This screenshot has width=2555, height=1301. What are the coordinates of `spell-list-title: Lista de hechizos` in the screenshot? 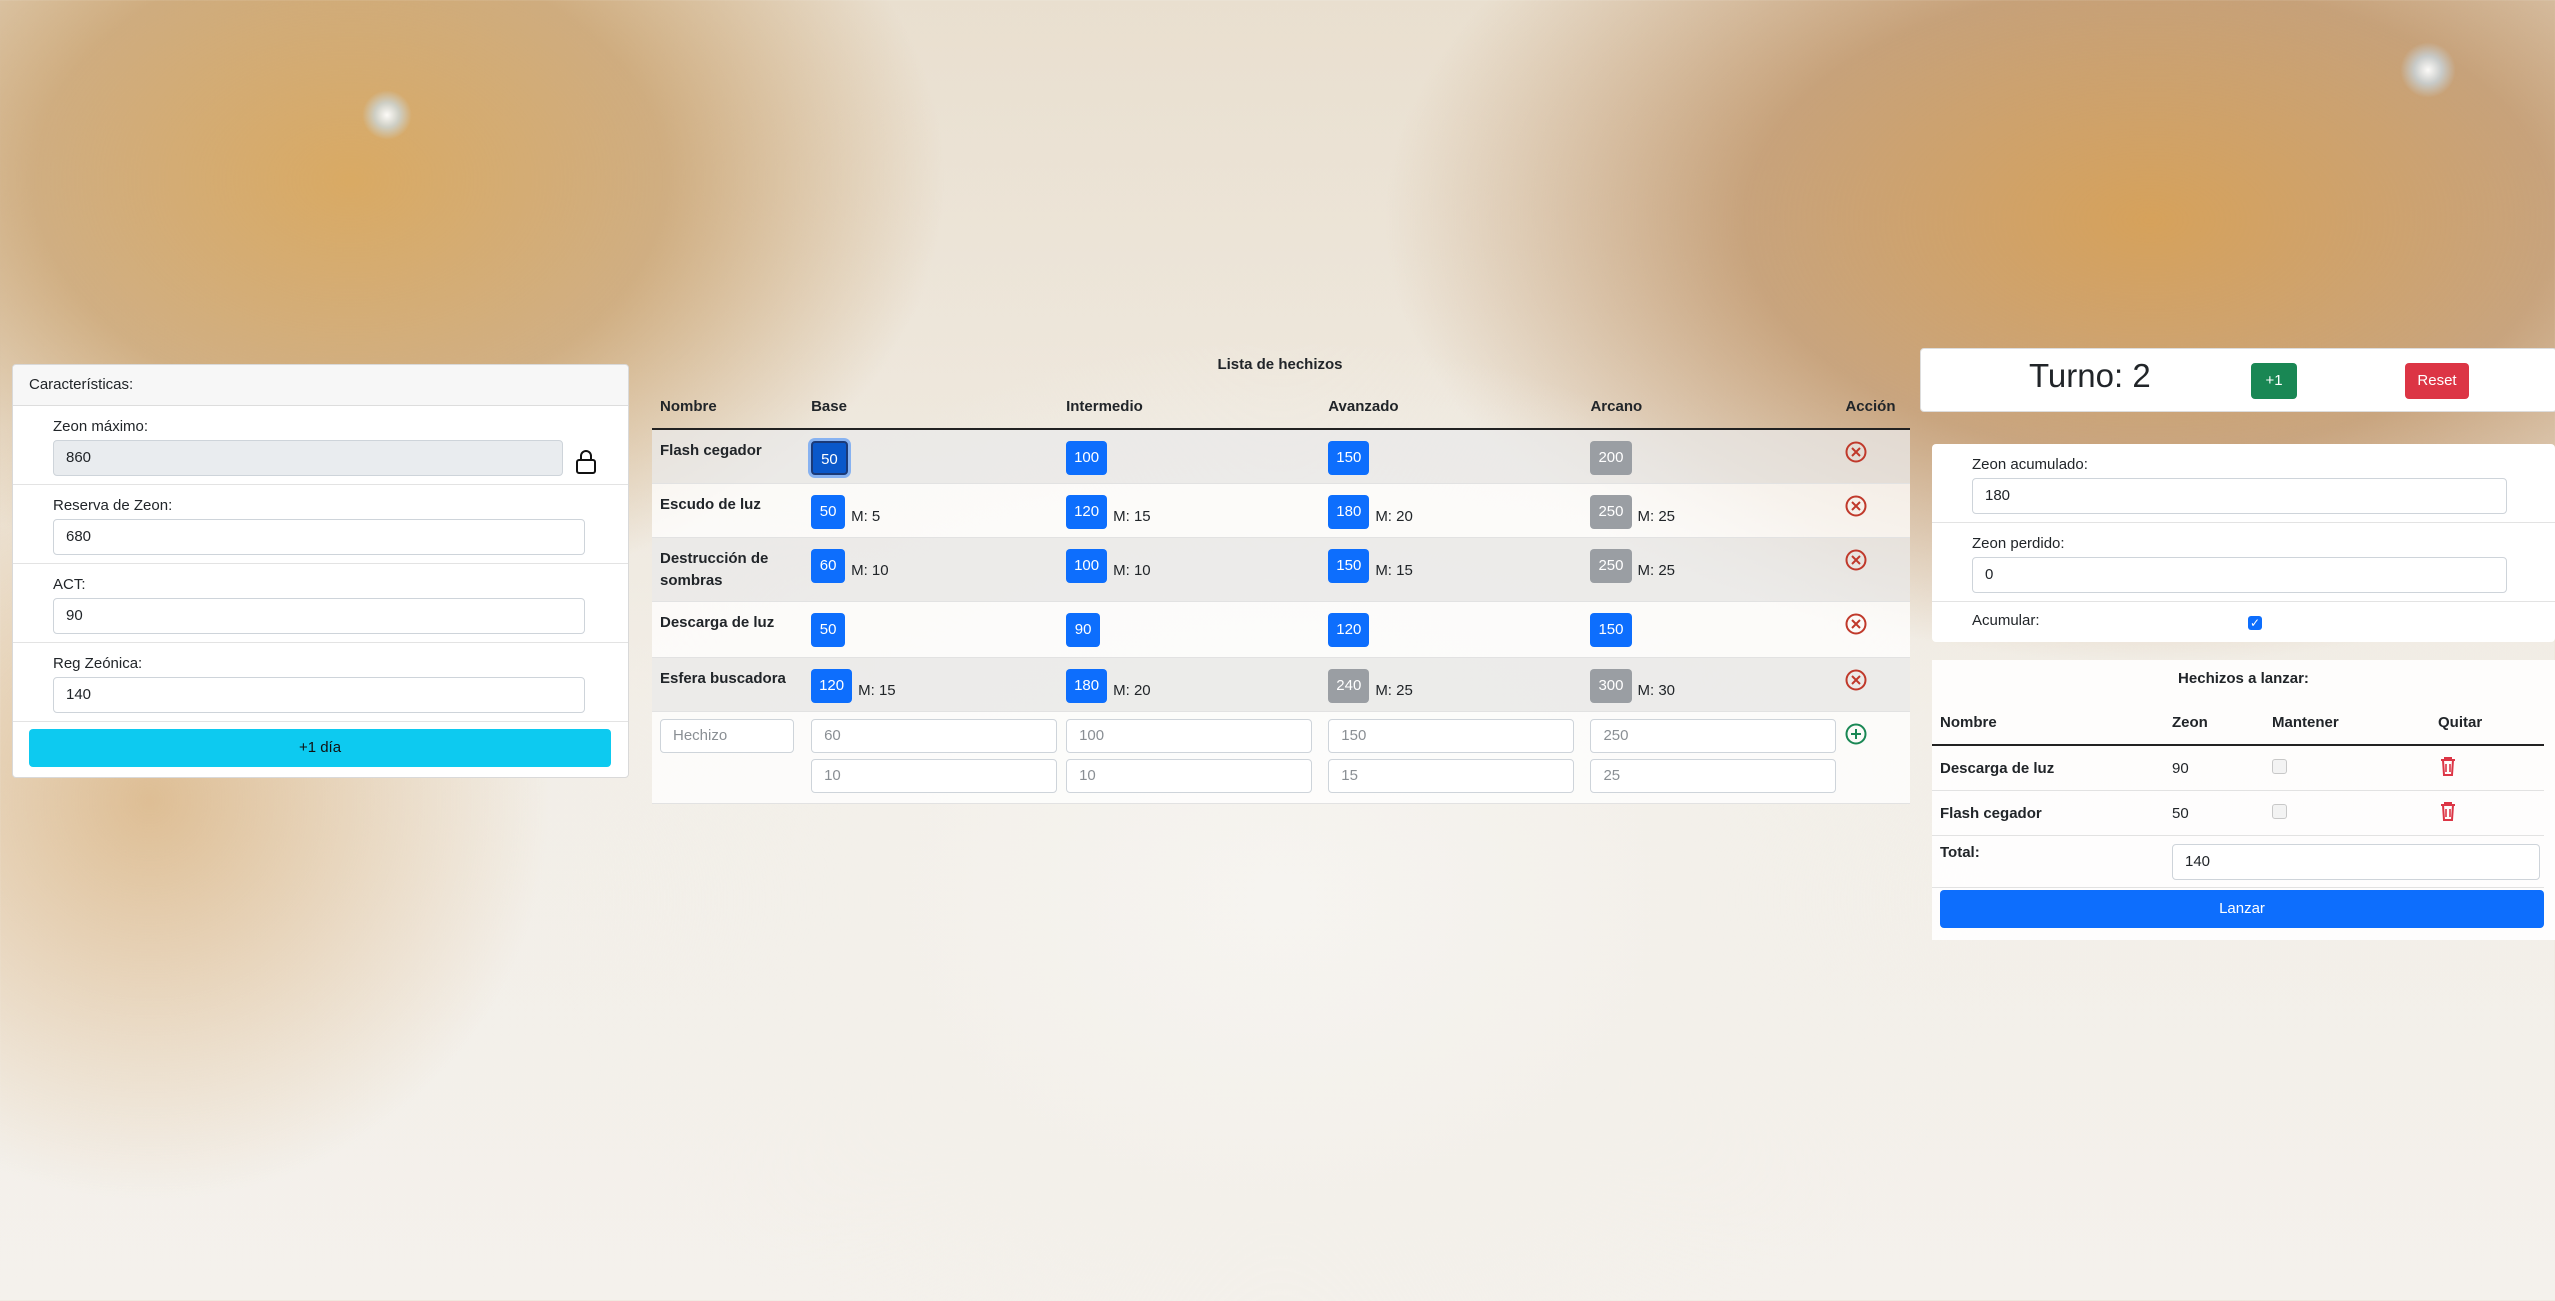 It's located at (1280, 364).